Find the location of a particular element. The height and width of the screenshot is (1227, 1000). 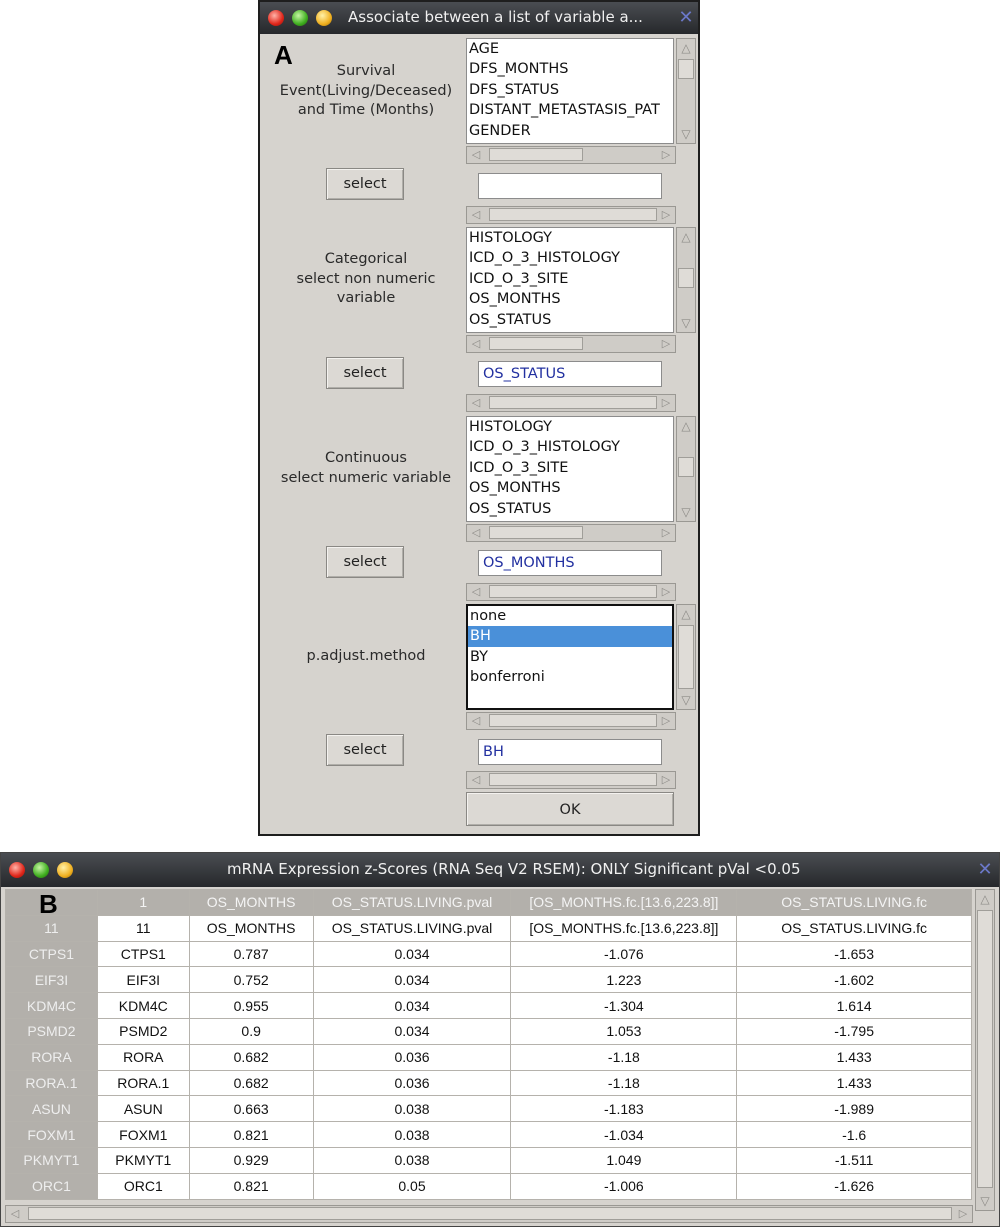

list-item: ICD_O_3_SITE is located at coordinates (570, 468).